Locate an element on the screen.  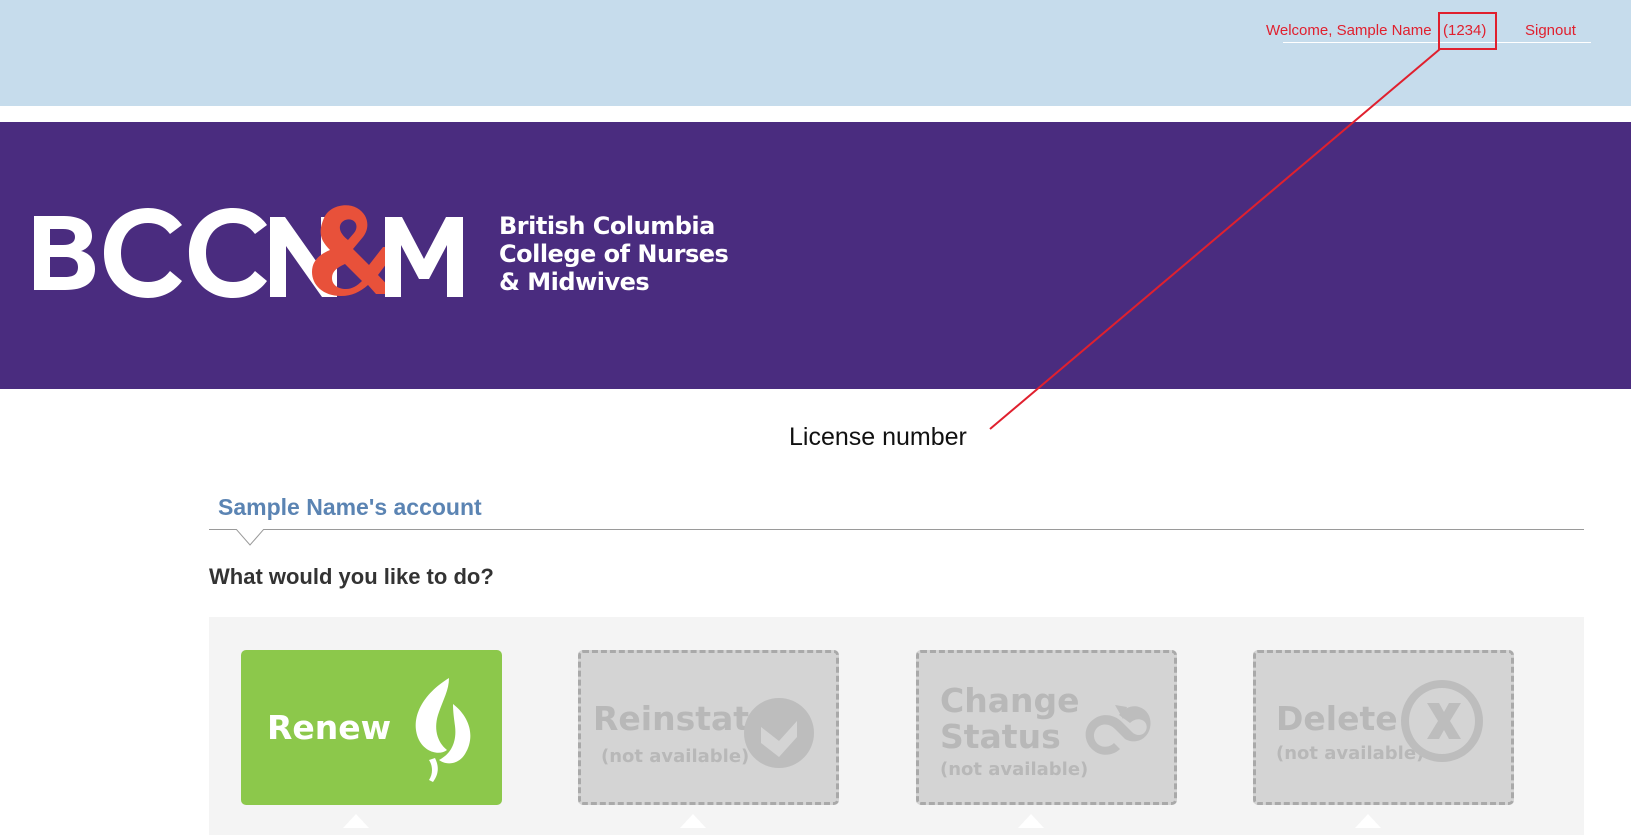
renew-button: Renew is located at coordinates (371, 727).